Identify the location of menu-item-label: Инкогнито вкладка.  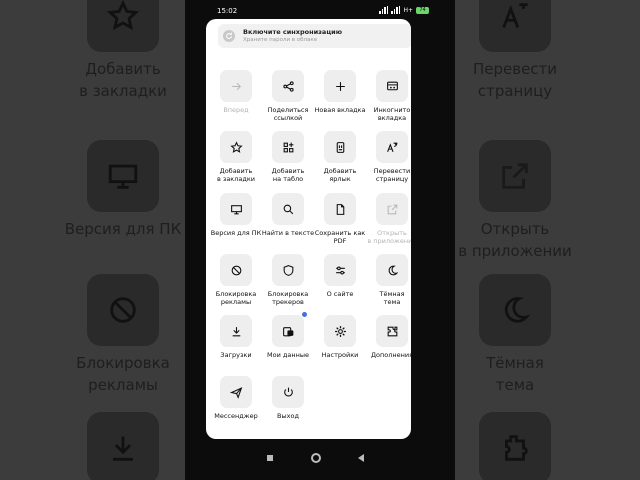
(392, 114).